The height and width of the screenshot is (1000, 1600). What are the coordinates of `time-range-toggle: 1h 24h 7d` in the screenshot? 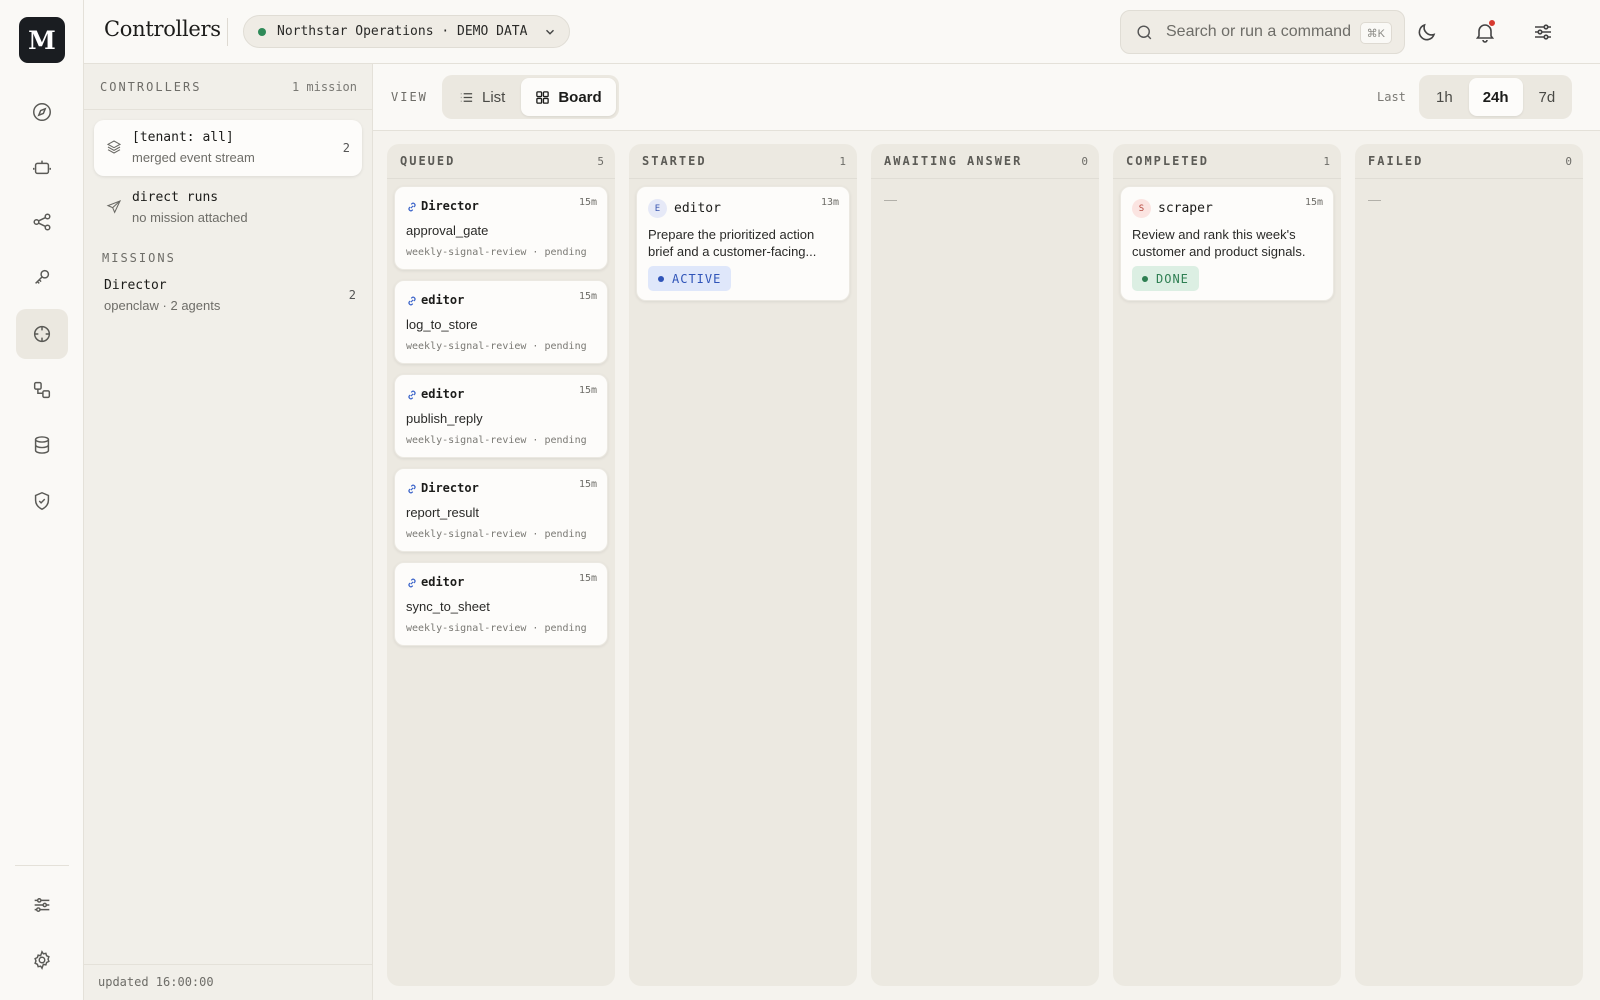 It's located at (1496, 97).